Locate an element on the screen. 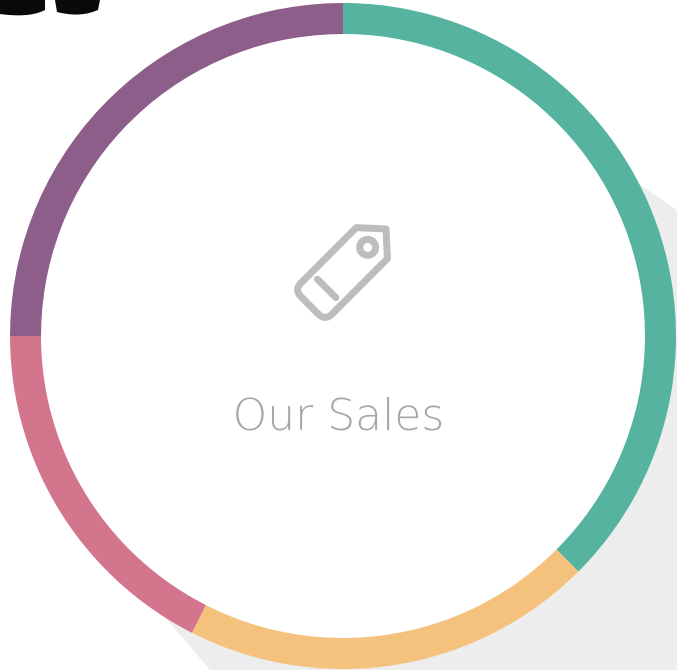 This screenshot has height=670, width=677. corner-glyph-fragment is located at coordinates (50, 8).